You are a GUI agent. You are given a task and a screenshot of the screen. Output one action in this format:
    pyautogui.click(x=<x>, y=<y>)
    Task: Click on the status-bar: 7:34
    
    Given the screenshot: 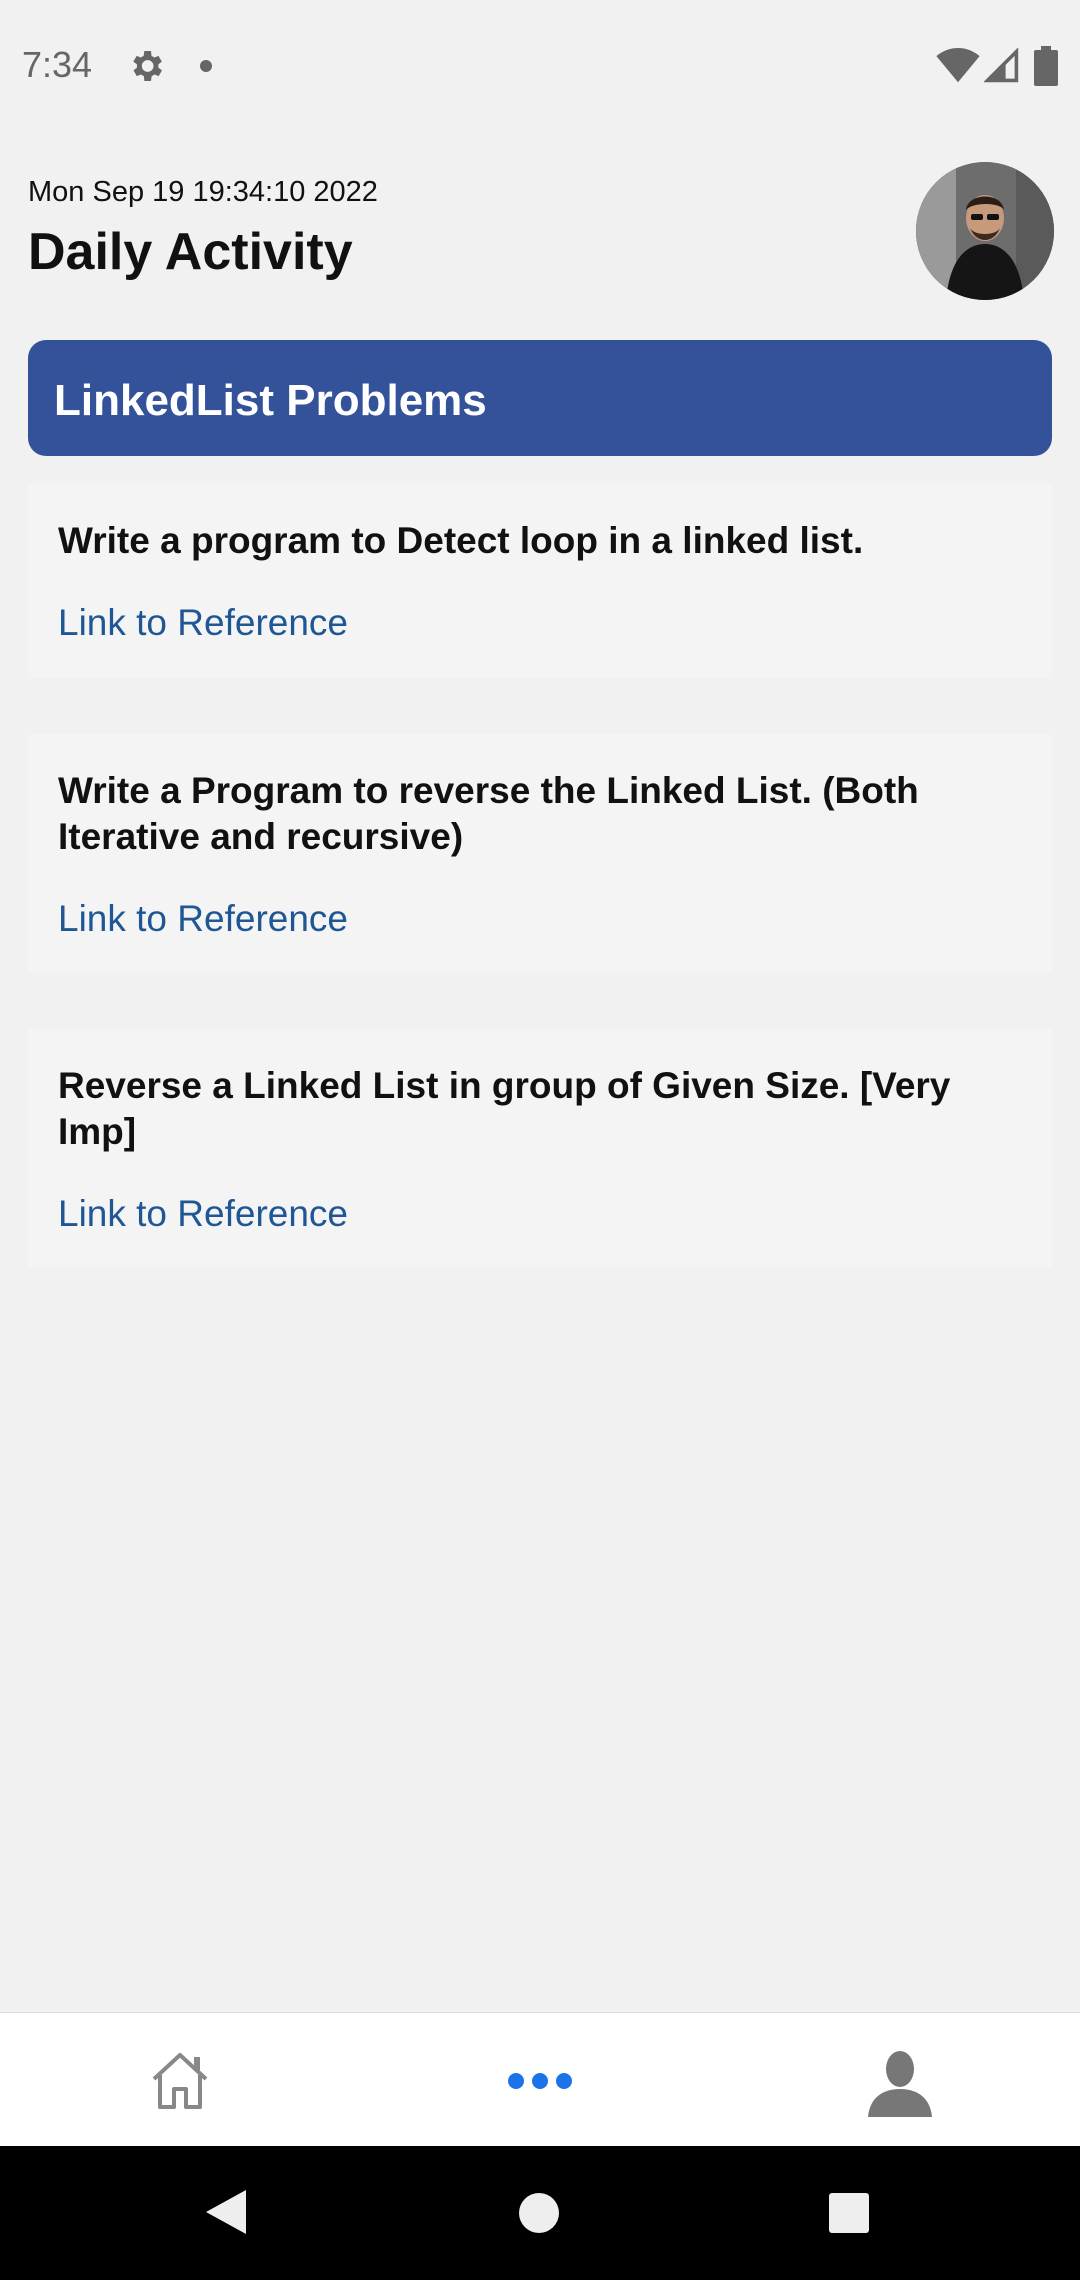 What is the action you would take?
    pyautogui.click(x=540, y=68)
    